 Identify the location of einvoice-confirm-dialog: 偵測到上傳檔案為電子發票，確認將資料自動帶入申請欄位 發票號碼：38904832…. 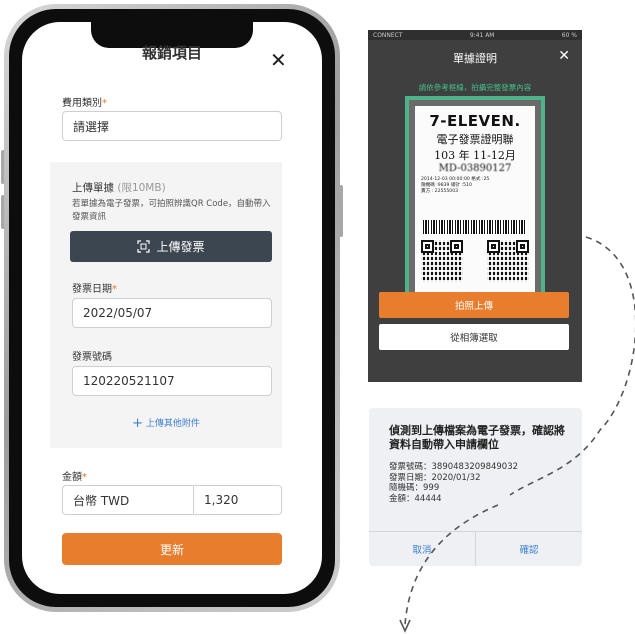
(475, 487).